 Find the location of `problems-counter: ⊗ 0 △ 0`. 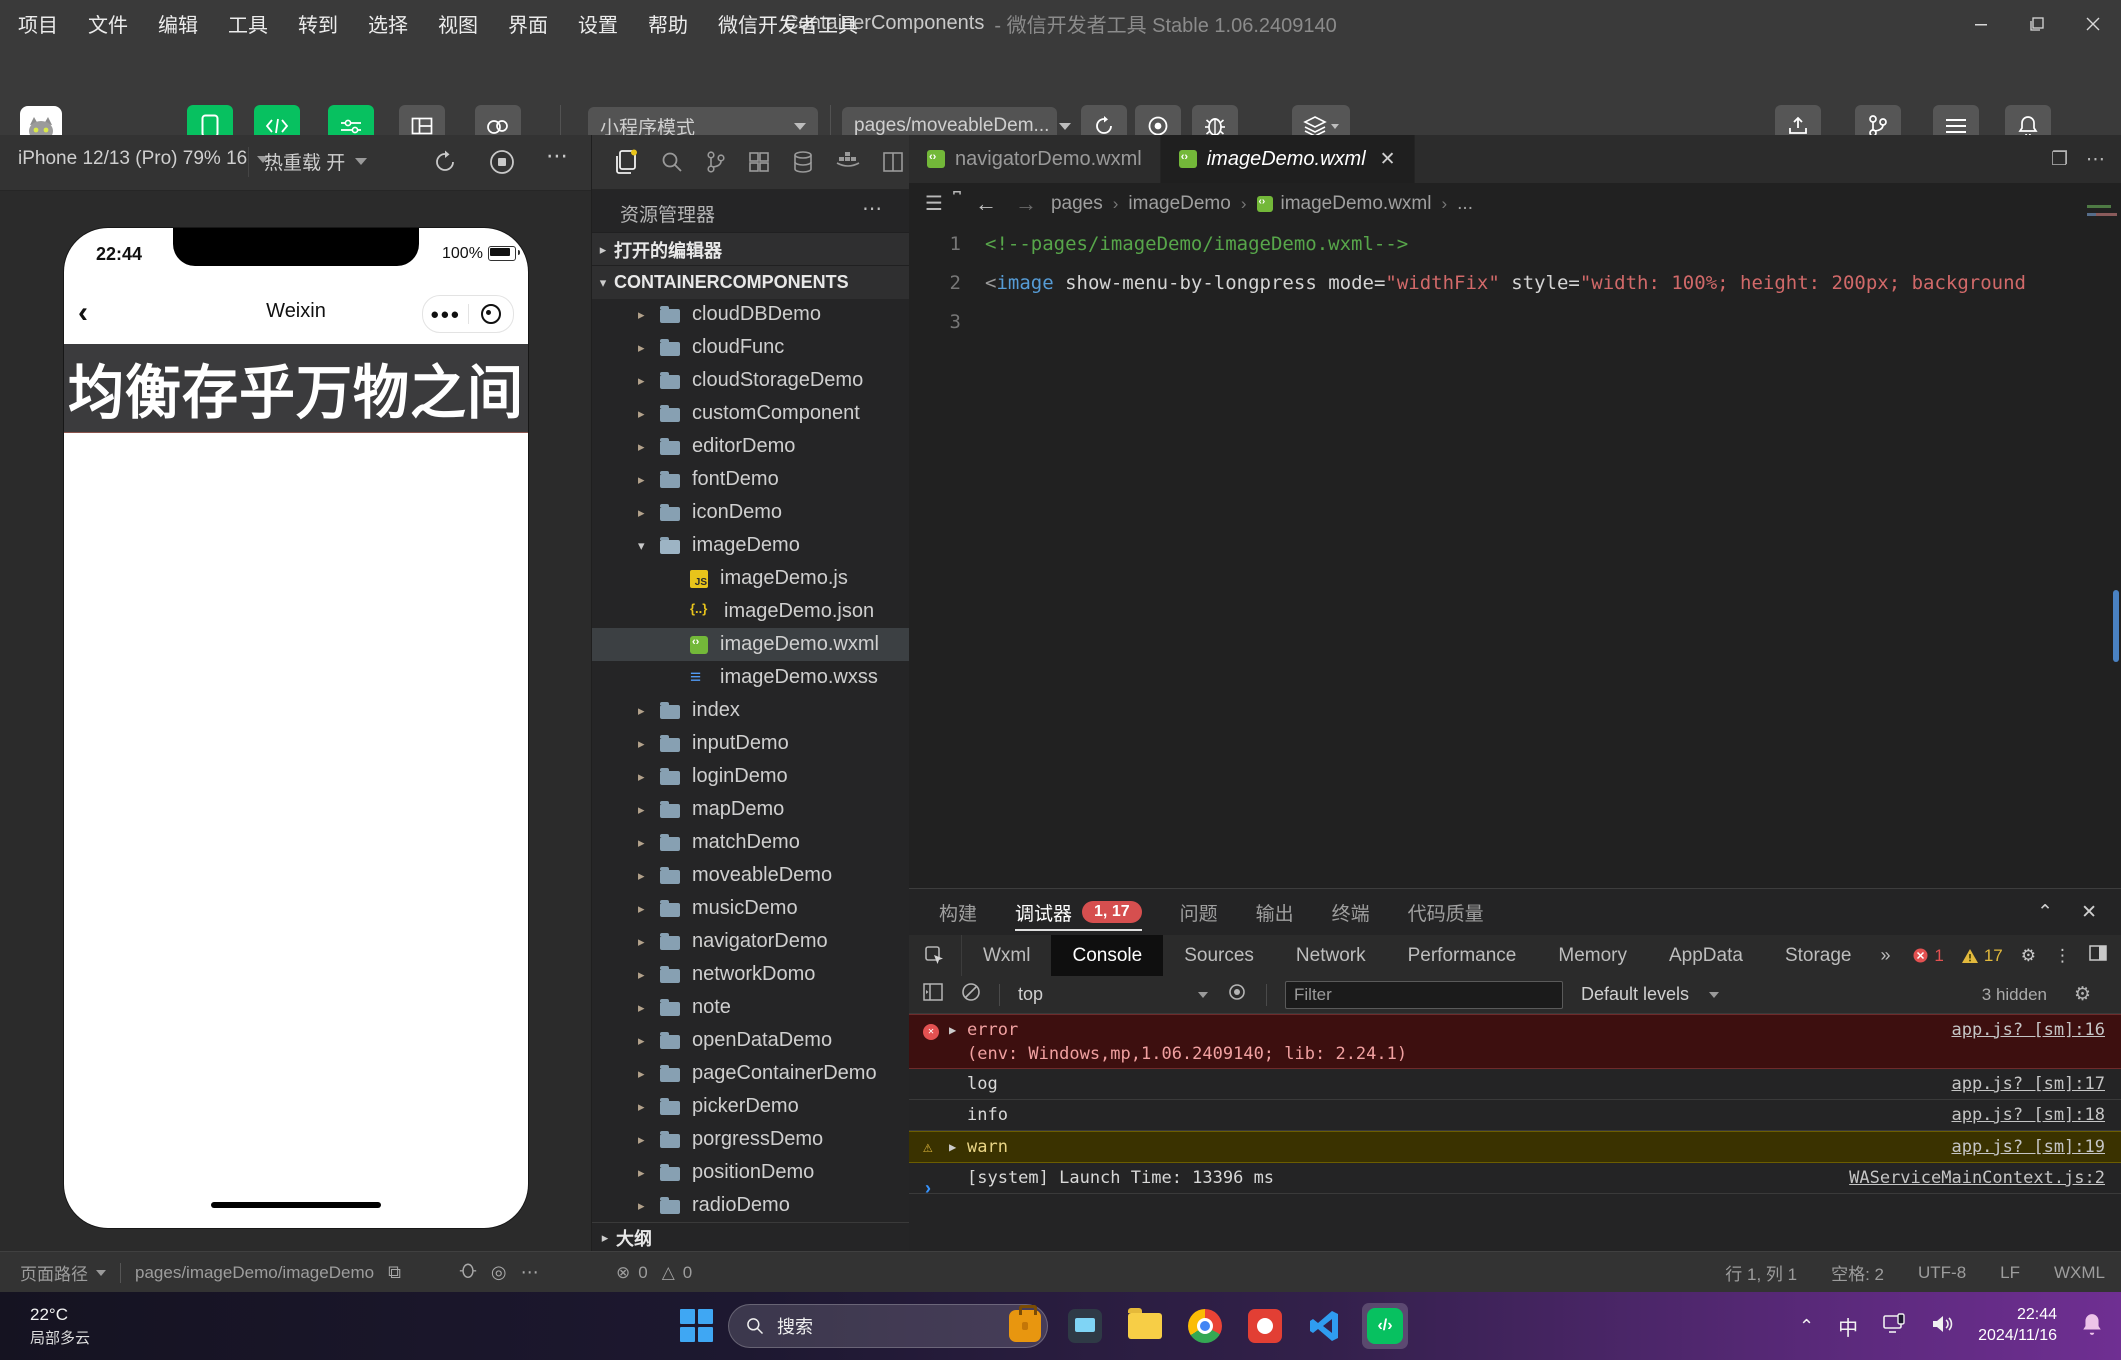

problems-counter: ⊗ 0 △ 0 is located at coordinates (654, 1273).